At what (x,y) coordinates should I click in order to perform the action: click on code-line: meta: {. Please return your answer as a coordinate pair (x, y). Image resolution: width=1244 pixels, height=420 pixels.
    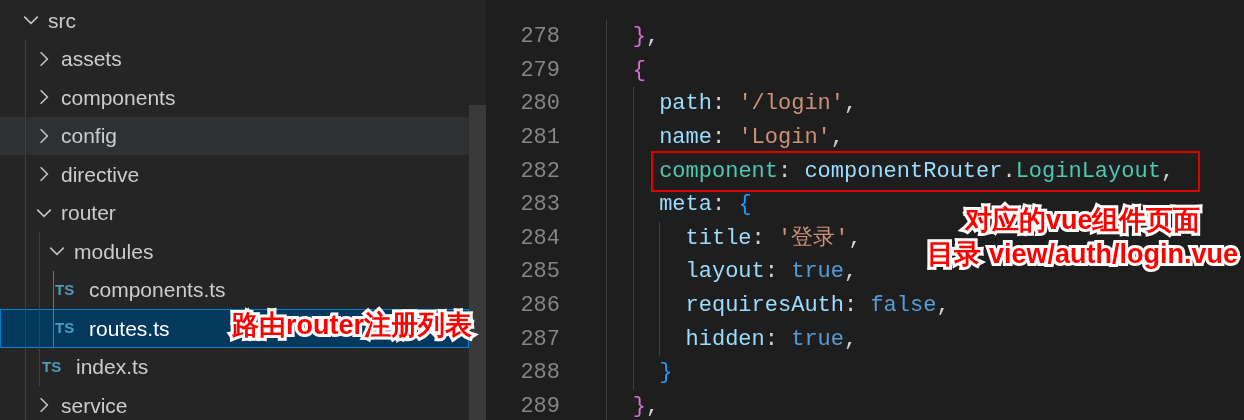
    Looking at the image, I should click on (705, 205).